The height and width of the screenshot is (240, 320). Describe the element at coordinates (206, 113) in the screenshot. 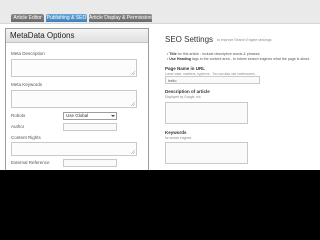

I see `description-textarea` at that location.